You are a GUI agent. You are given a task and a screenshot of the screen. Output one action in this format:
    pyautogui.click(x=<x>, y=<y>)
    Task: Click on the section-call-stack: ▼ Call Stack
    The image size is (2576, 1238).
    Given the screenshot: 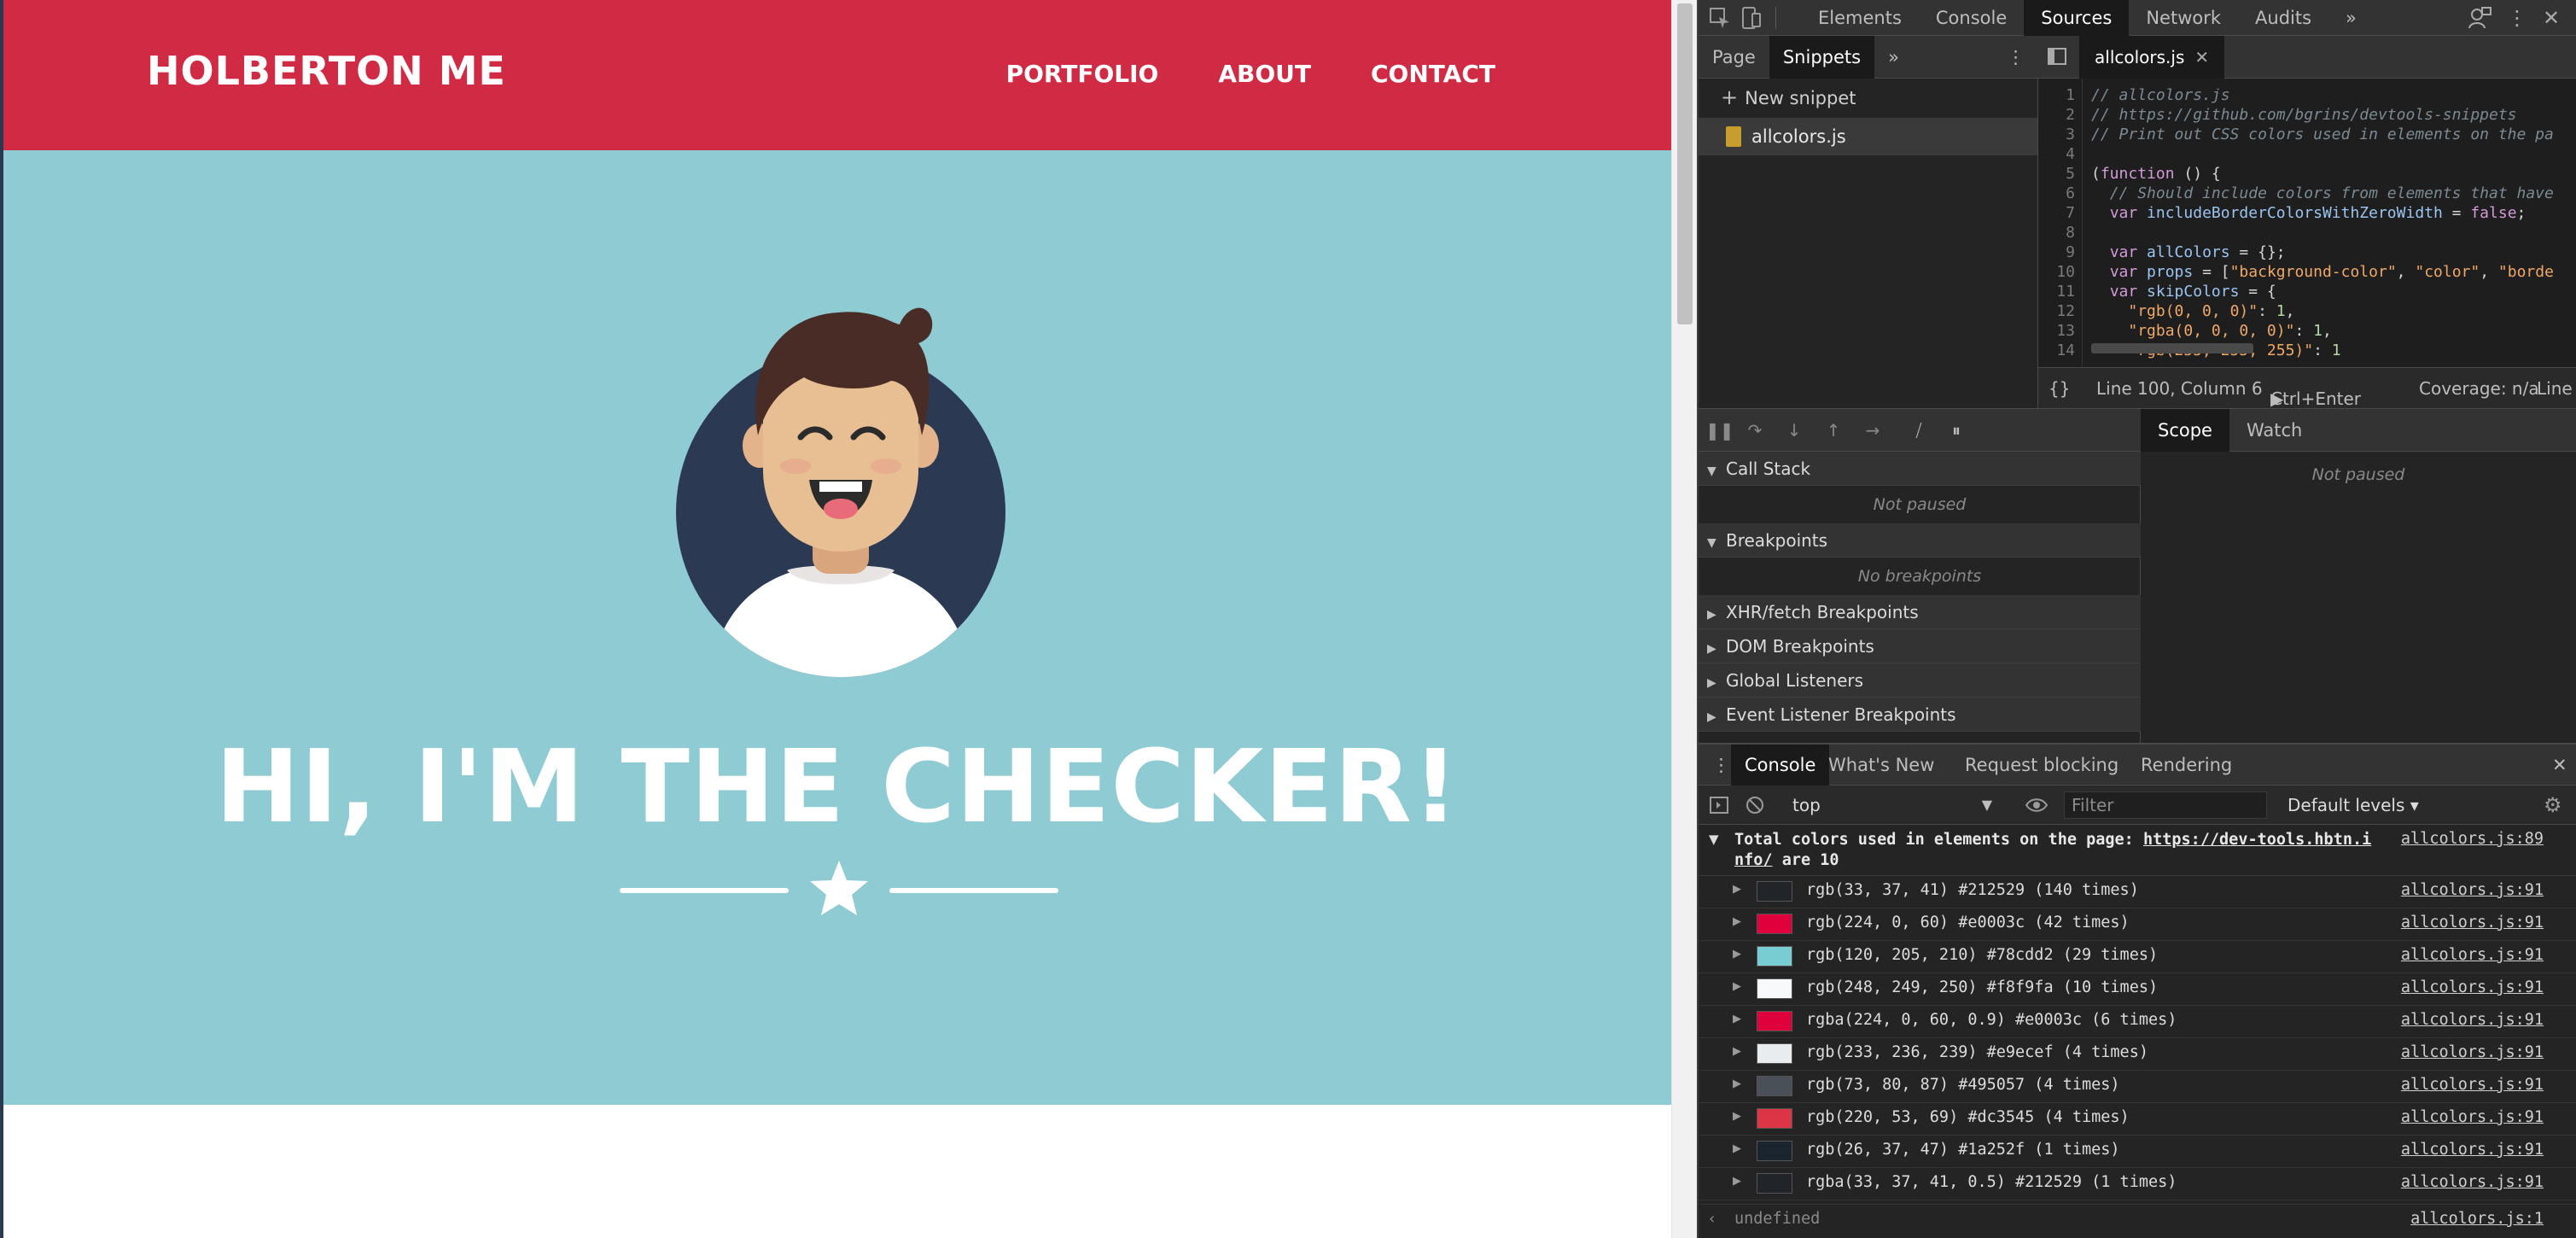 What is the action you would take?
    pyautogui.click(x=1920, y=469)
    